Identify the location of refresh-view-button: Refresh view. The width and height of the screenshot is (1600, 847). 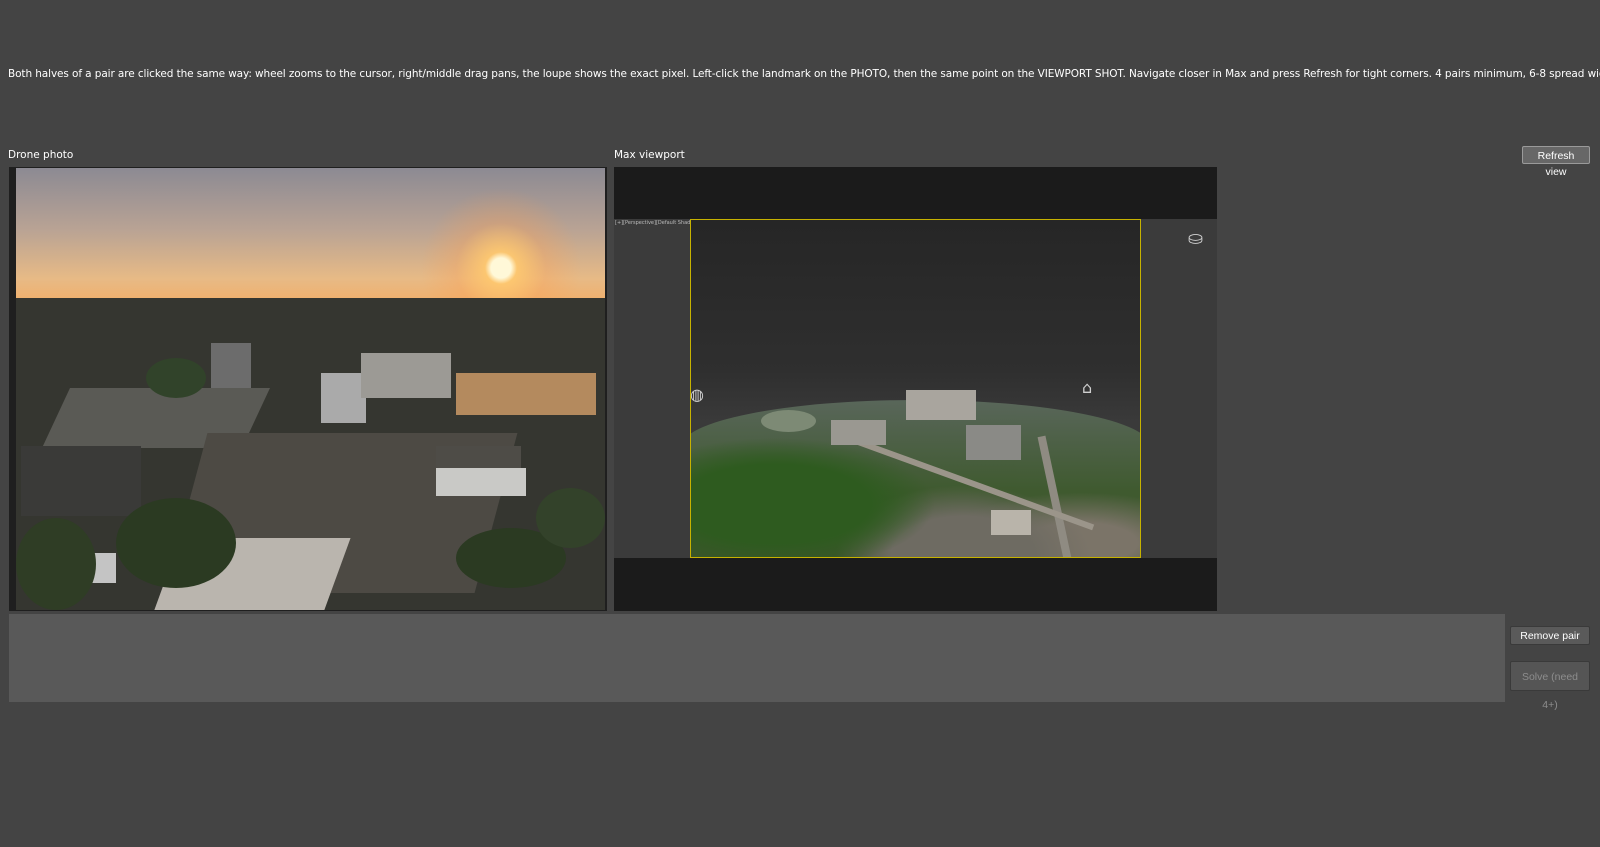
(1556, 162).